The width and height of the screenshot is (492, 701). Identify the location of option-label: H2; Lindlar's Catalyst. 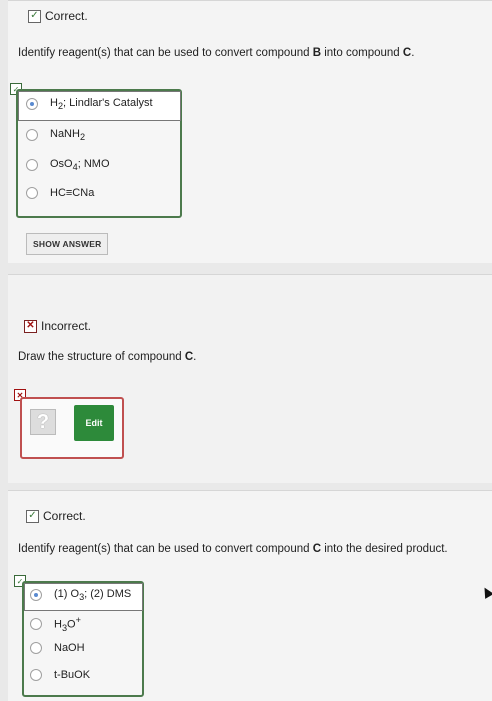
(101, 104).